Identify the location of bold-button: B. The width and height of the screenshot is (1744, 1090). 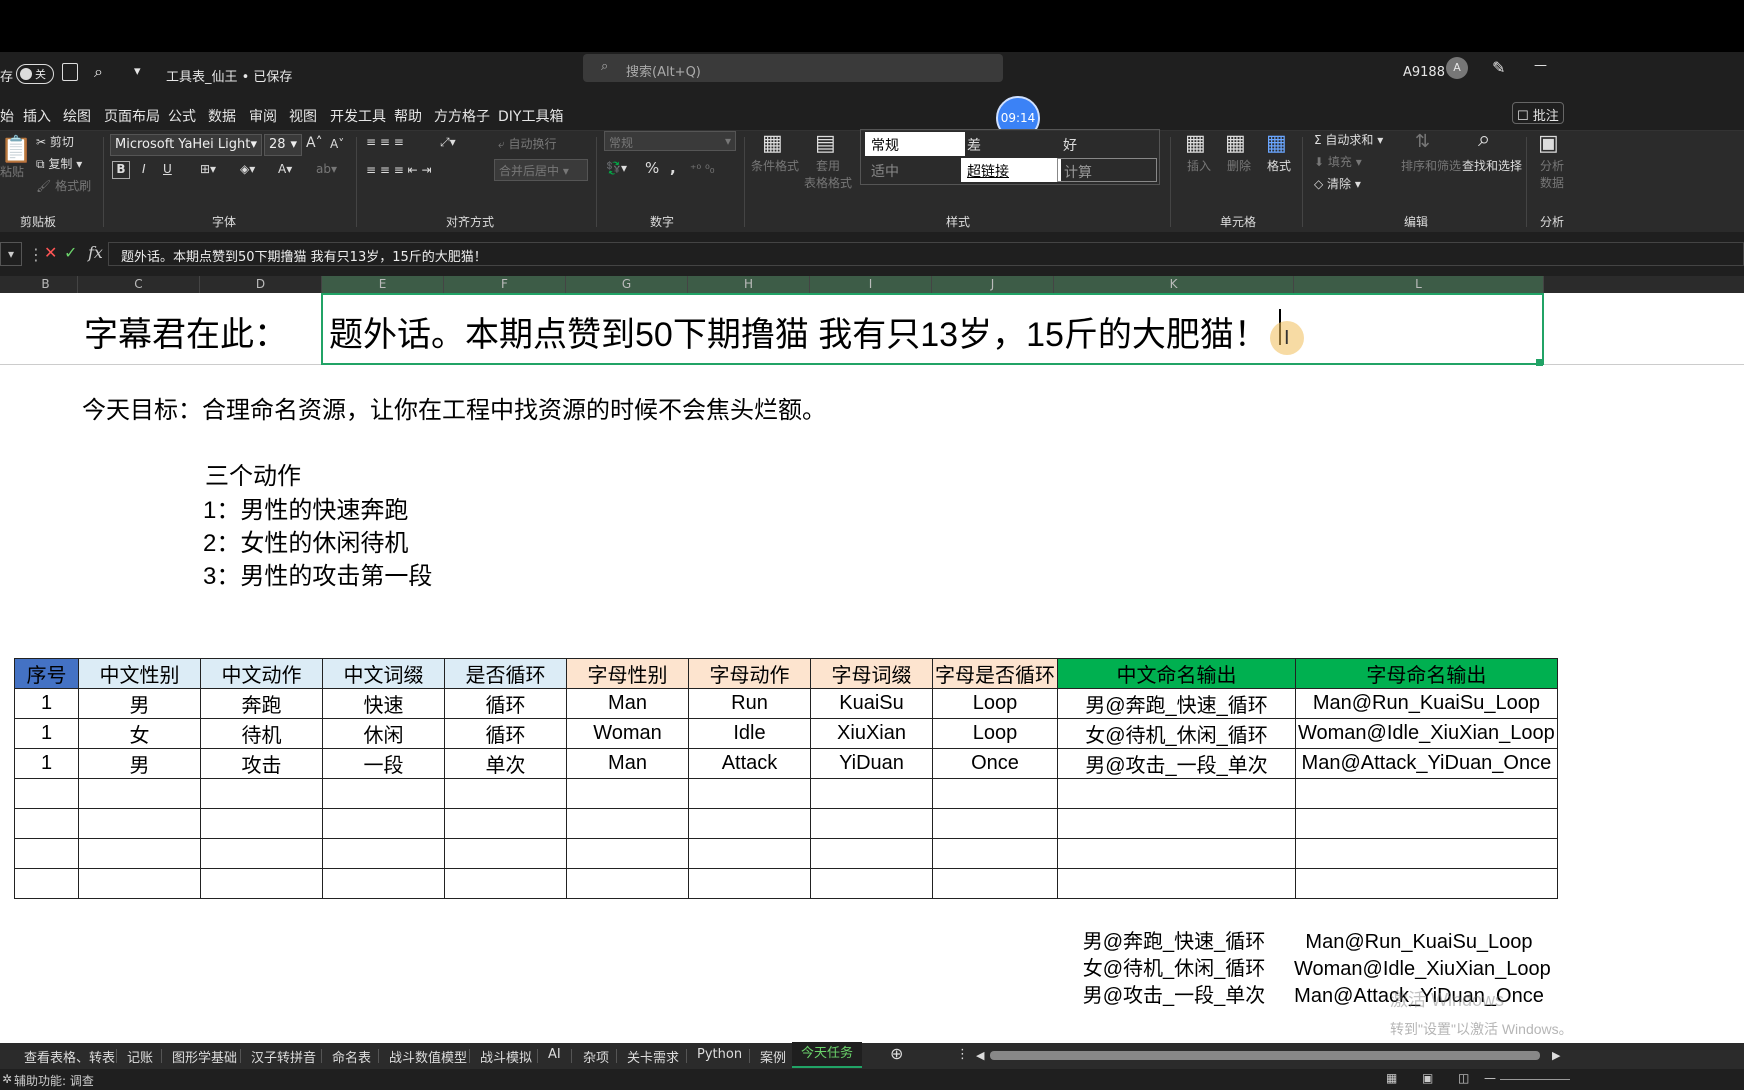
(121, 170).